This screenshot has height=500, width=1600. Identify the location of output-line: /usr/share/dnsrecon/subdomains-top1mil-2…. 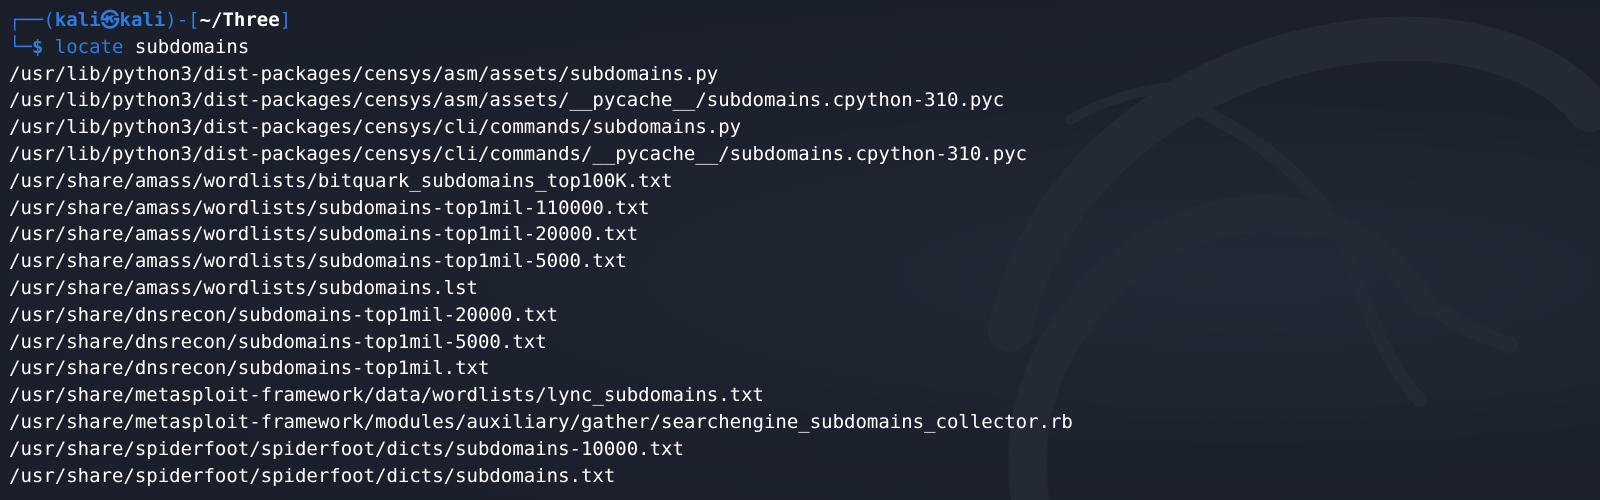
(284, 314).